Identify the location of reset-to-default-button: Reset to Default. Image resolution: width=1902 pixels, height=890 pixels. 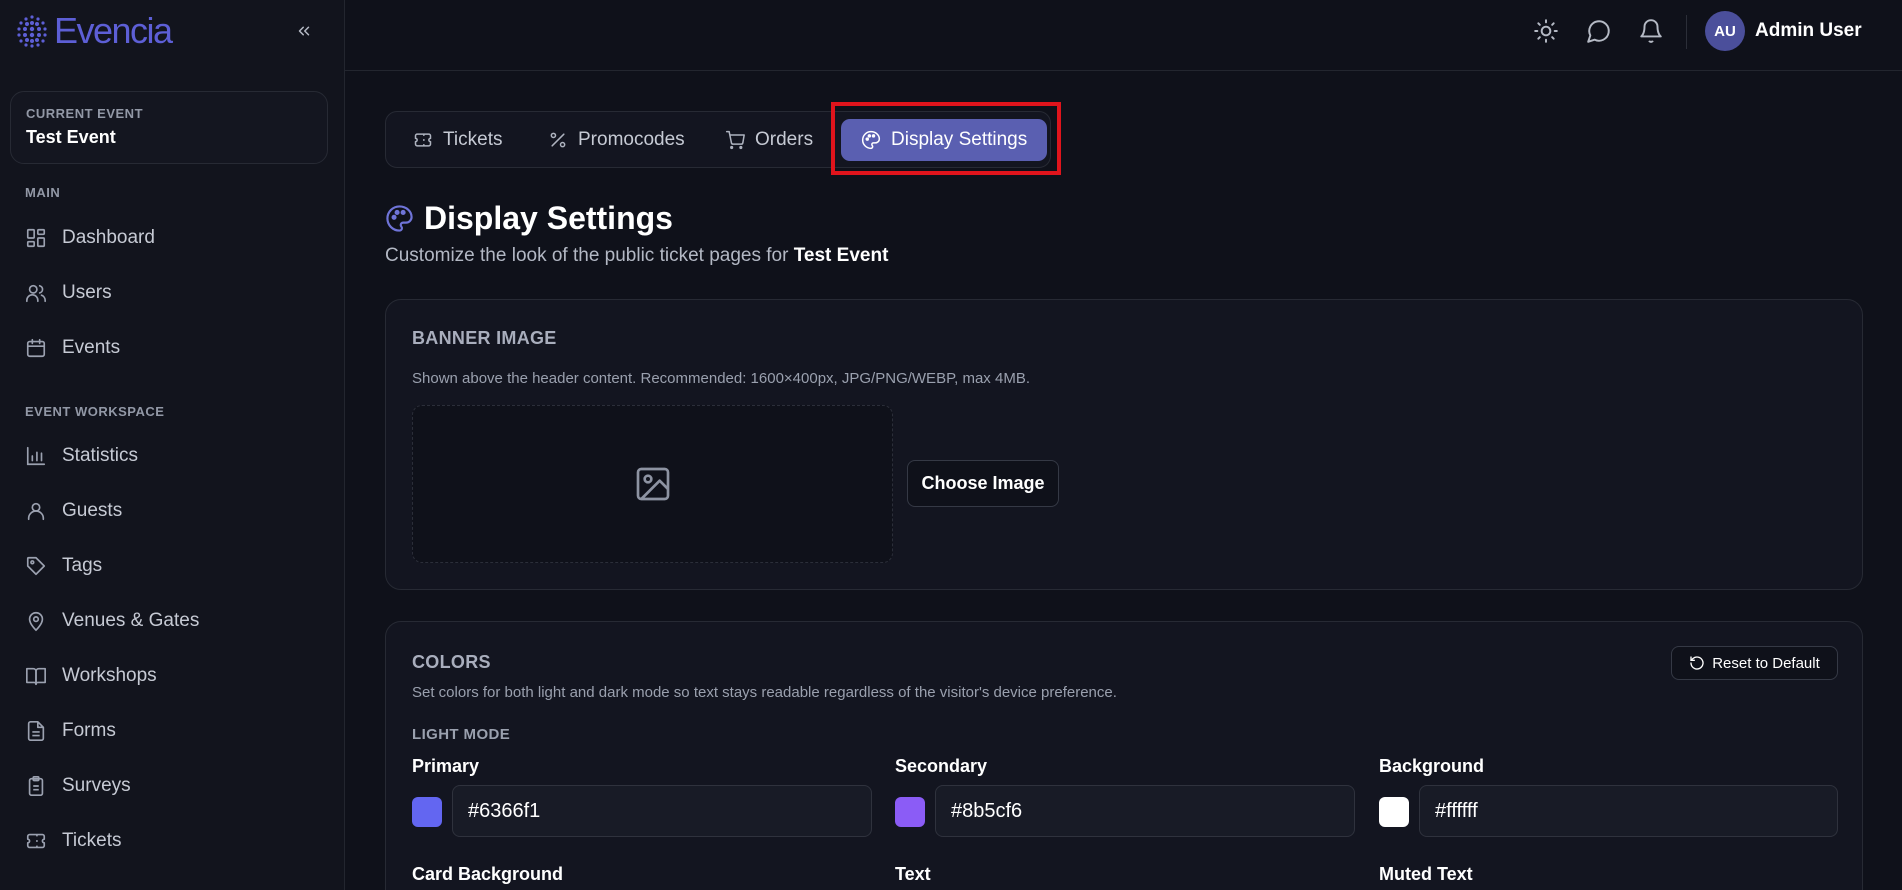
(1754, 663).